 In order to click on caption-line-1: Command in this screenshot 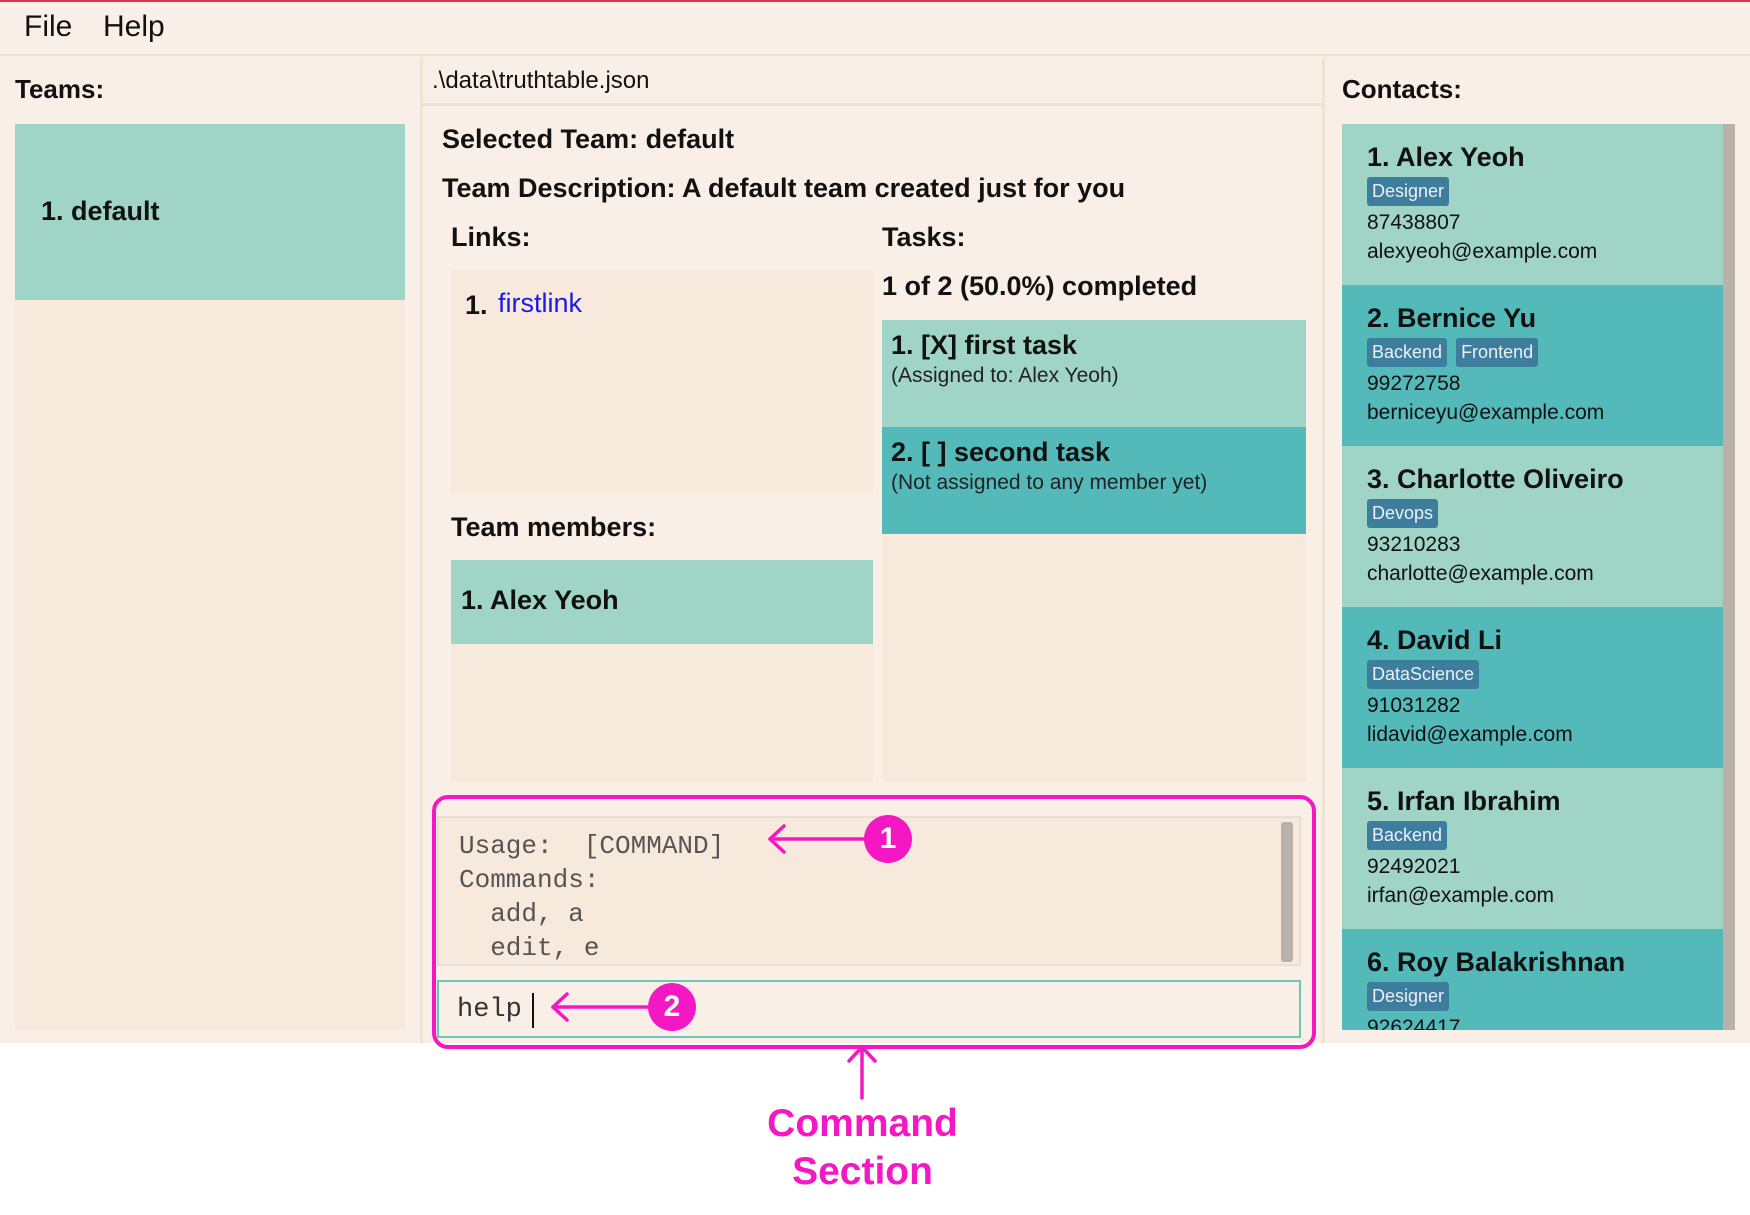, I will do `click(862, 1123)`.